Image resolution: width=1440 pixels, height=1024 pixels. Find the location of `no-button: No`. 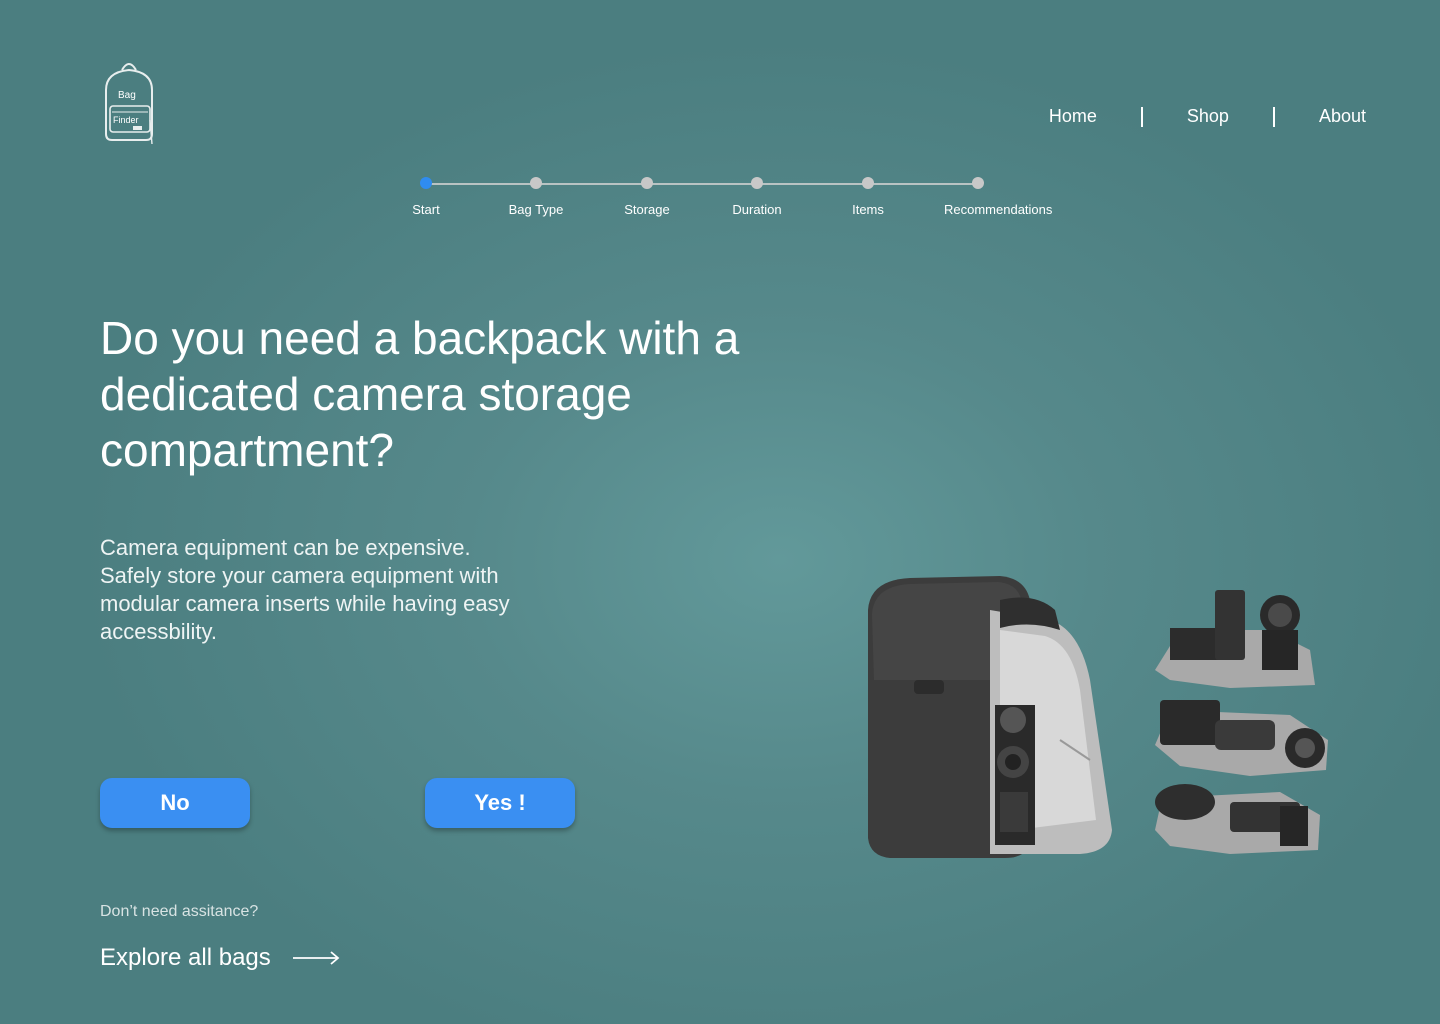

no-button: No is located at coordinates (175, 803).